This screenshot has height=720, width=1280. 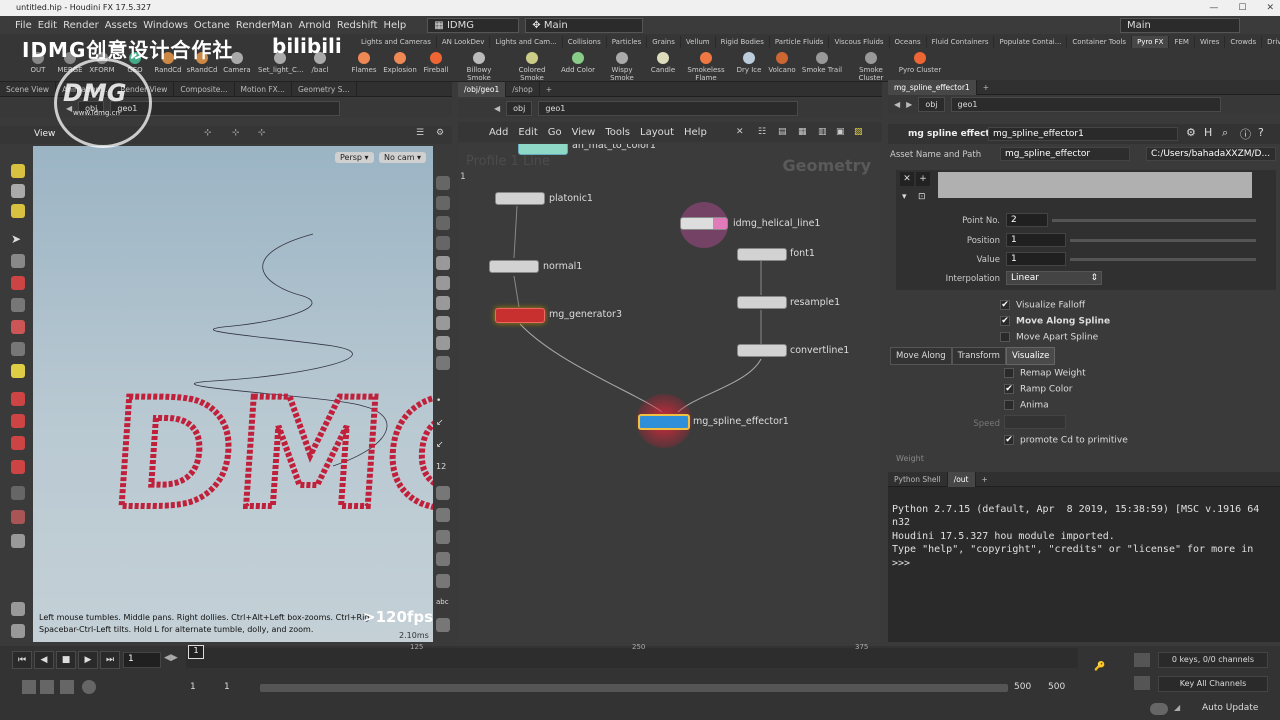 What do you see at coordinates (802, 132) in the screenshot?
I see `grid-icon: ▦` at bounding box center [802, 132].